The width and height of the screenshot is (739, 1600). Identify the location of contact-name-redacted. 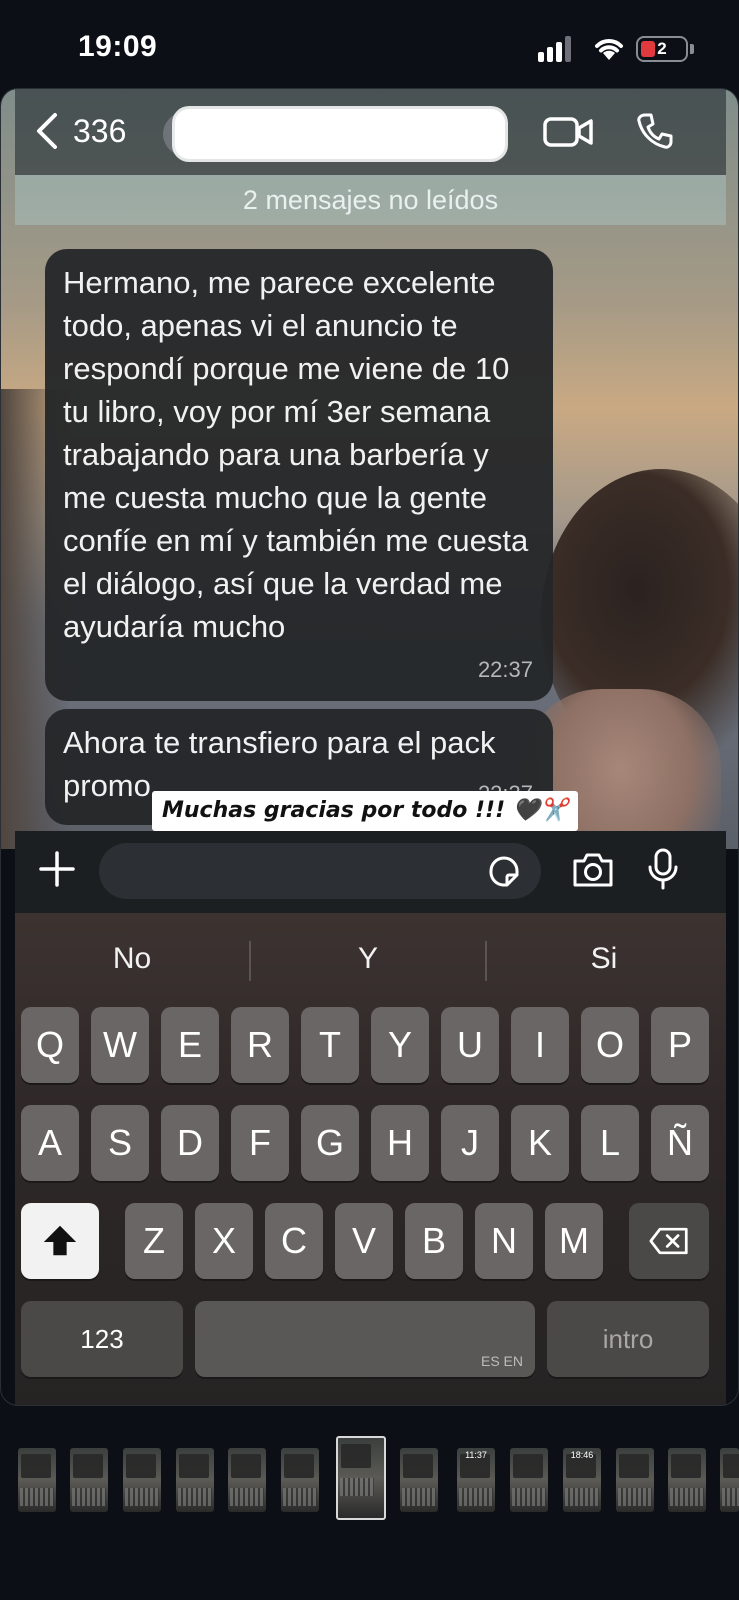
(340, 134).